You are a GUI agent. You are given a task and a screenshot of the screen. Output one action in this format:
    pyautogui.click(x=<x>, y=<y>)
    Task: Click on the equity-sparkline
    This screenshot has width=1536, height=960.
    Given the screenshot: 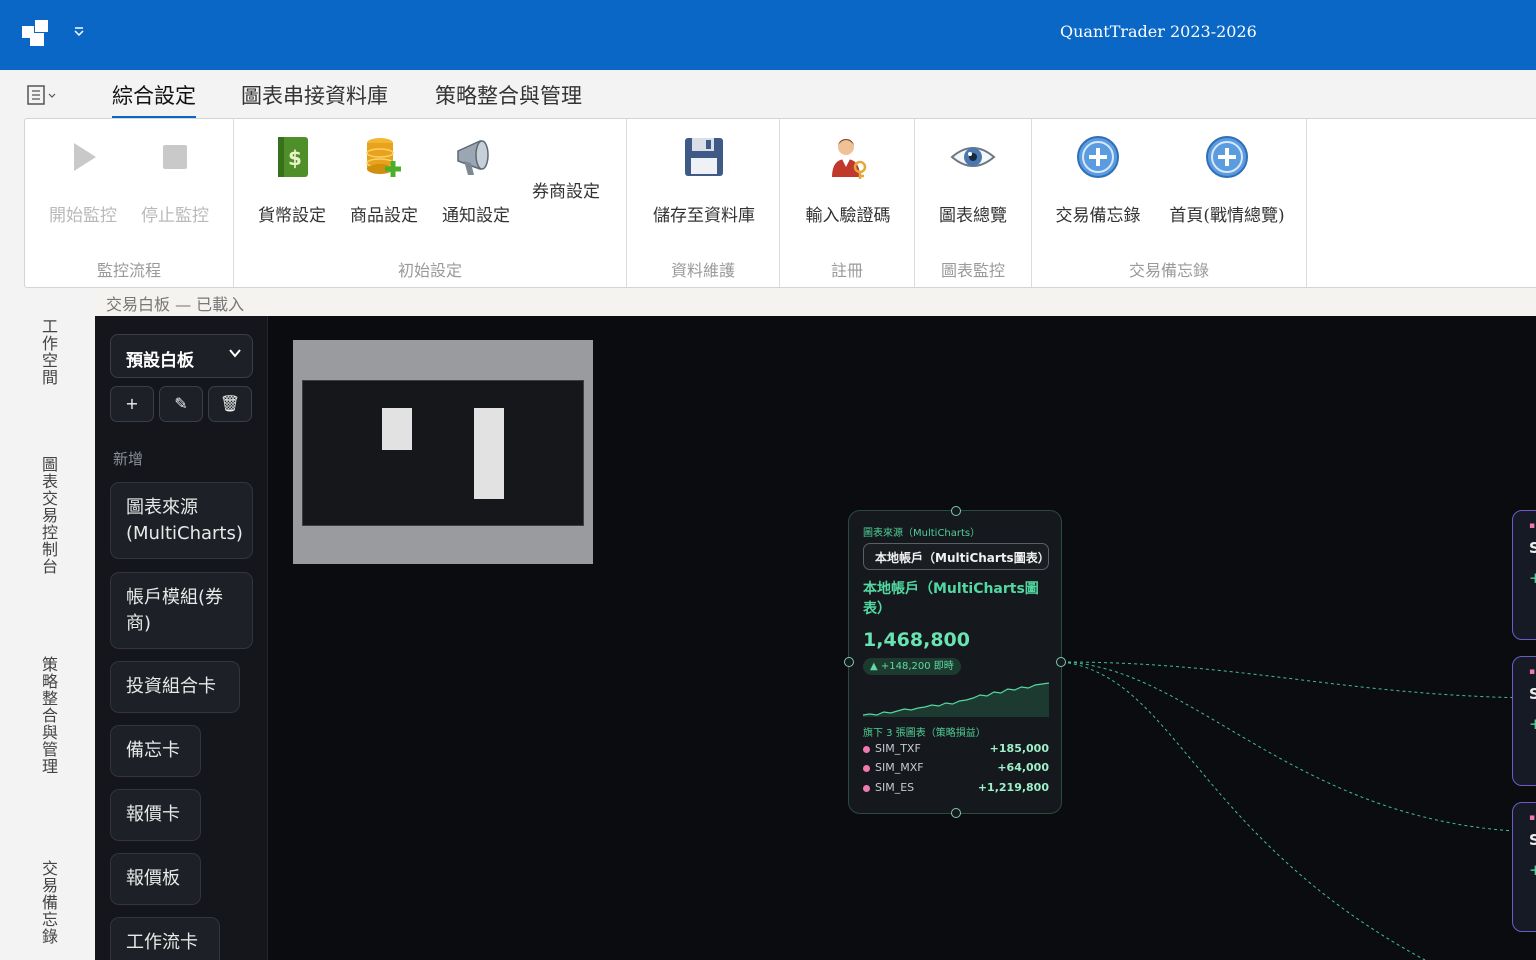 What is the action you would take?
    pyautogui.click(x=956, y=699)
    